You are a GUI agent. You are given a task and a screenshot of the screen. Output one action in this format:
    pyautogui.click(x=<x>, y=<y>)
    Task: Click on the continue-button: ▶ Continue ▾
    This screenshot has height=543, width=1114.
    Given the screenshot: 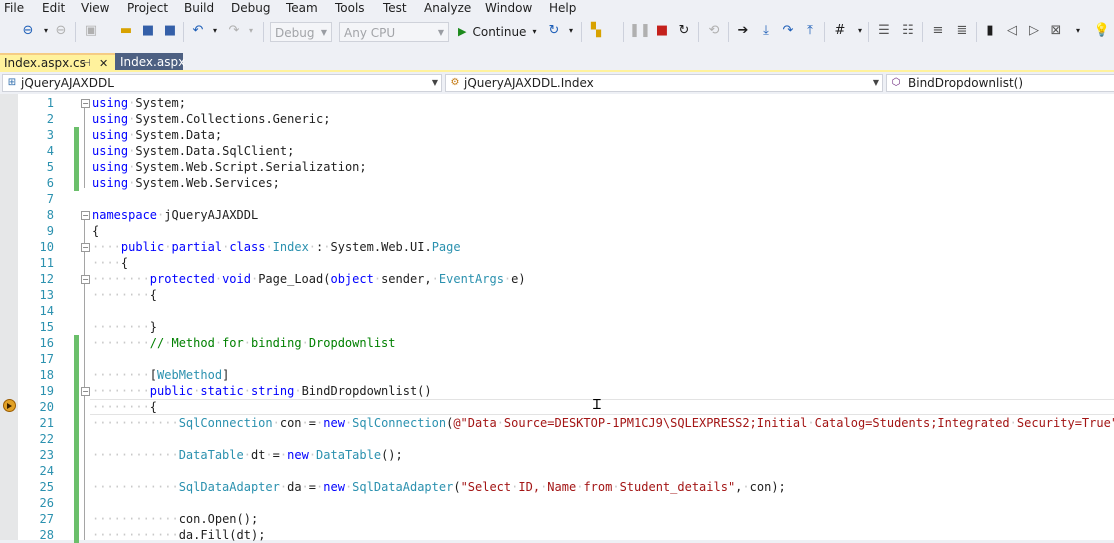 What is the action you would take?
    pyautogui.click(x=497, y=32)
    